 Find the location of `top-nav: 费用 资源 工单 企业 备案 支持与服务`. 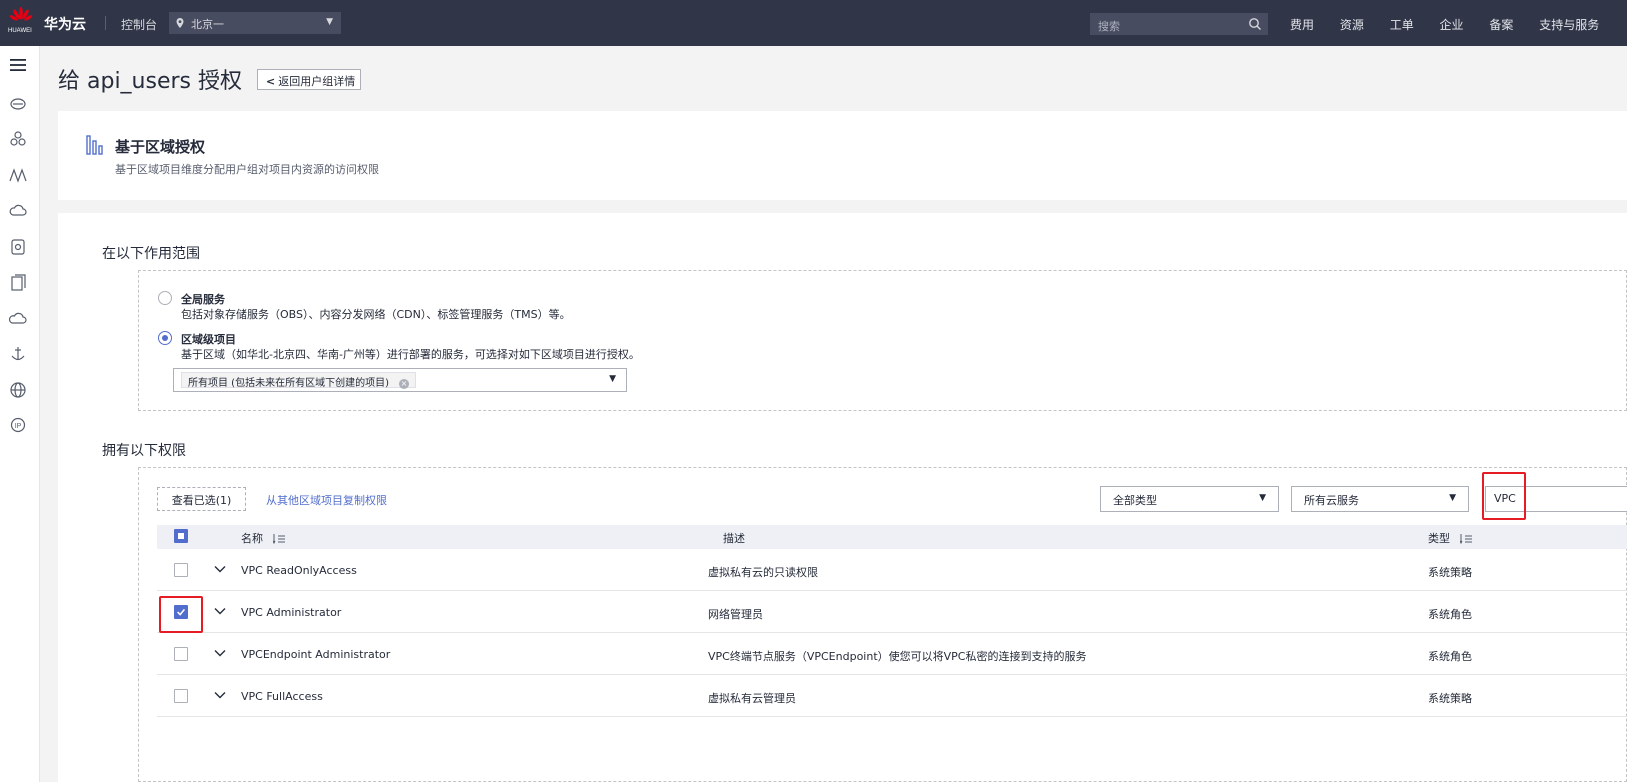

top-nav: 费用 资源 工单 企业 备案 支持与服务 is located at coordinates (1455, 24).